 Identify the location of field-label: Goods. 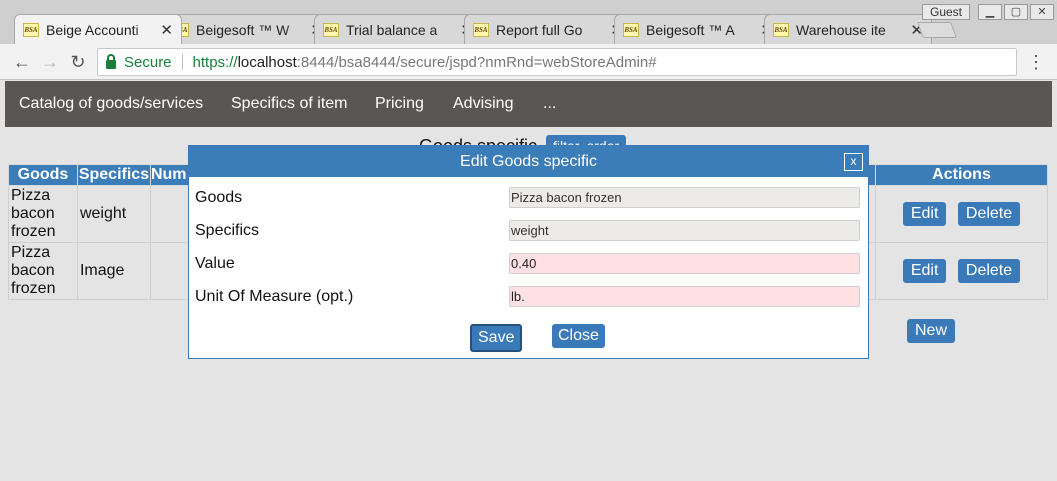
(219, 197).